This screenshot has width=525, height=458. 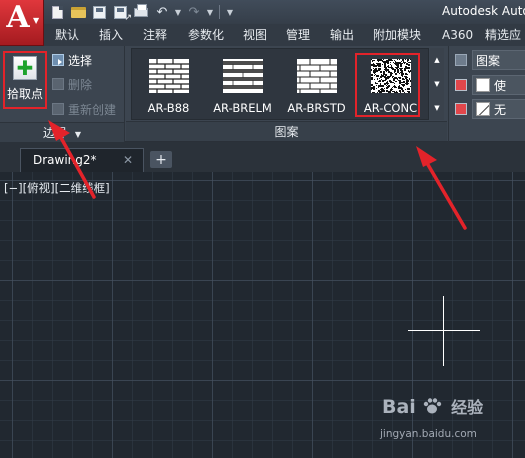 I want to click on watermark-brand: Bai 经验, so click(x=432, y=406).